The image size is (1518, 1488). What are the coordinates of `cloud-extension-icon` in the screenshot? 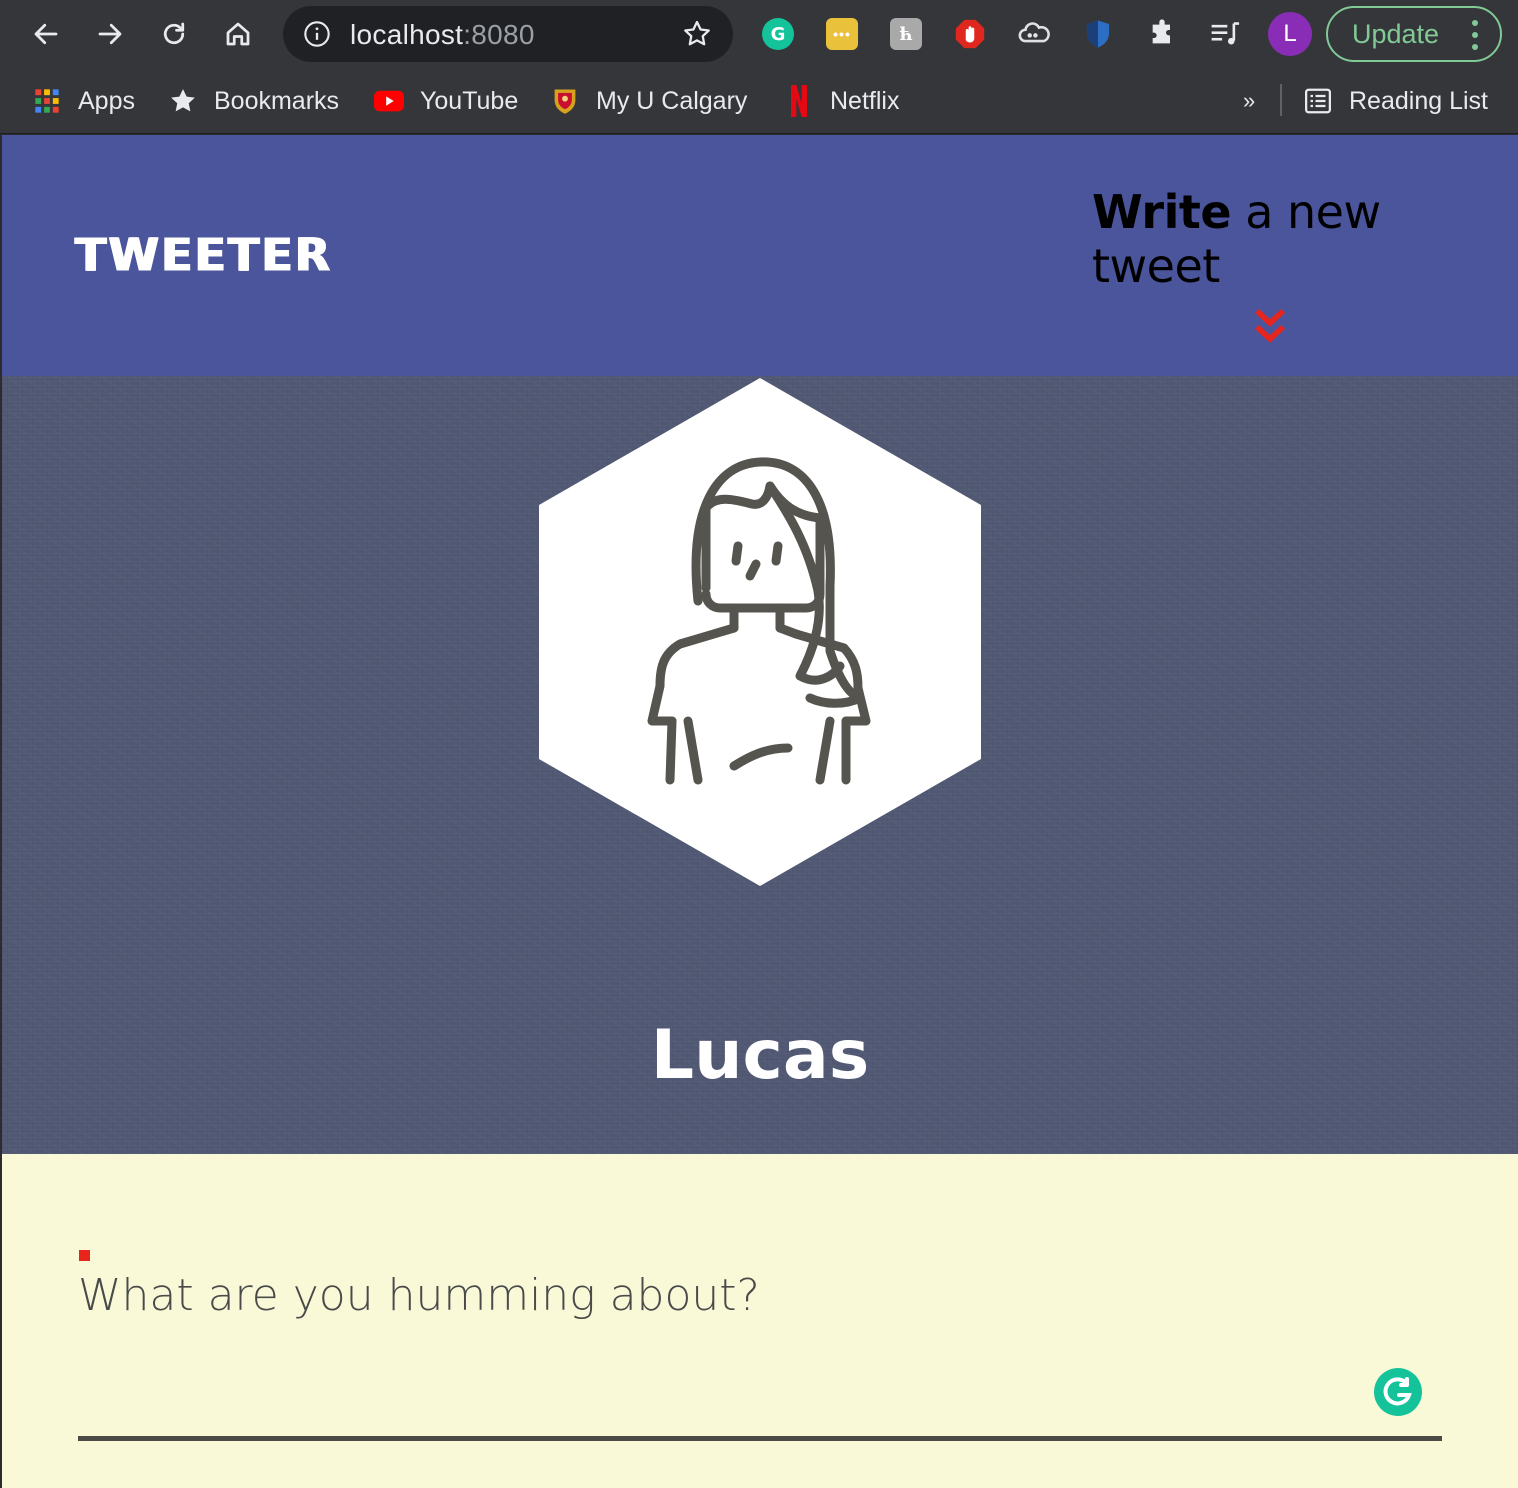 It's located at (1034, 34).